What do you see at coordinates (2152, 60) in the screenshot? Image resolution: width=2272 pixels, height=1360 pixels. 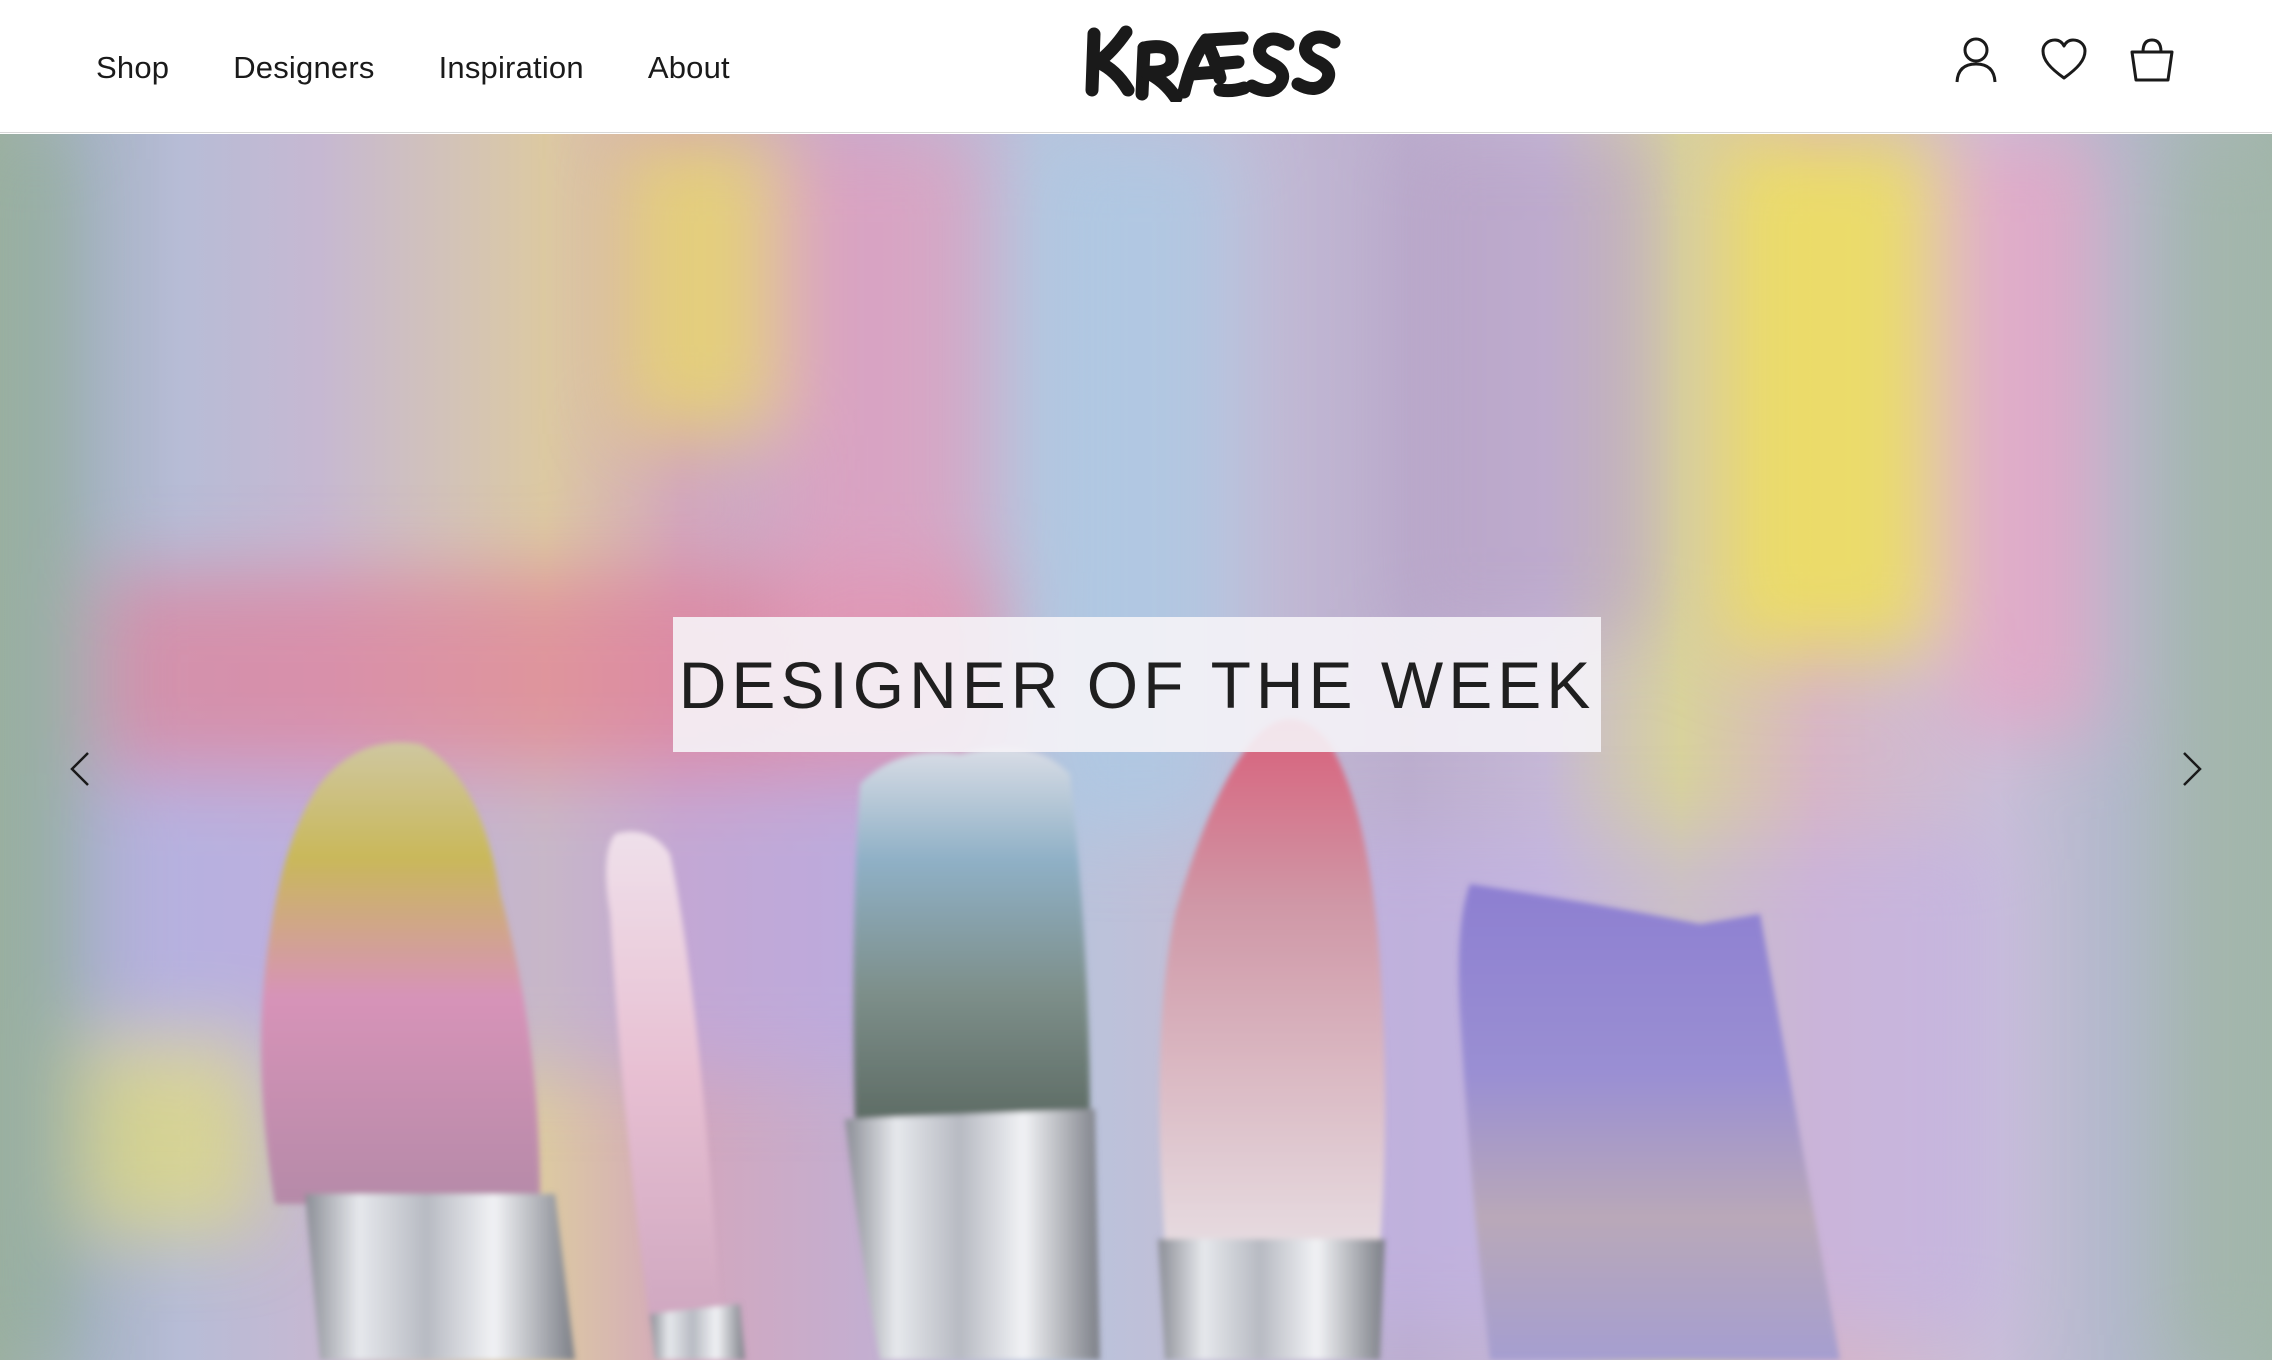 I see `shopping-bag-icon` at bounding box center [2152, 60].